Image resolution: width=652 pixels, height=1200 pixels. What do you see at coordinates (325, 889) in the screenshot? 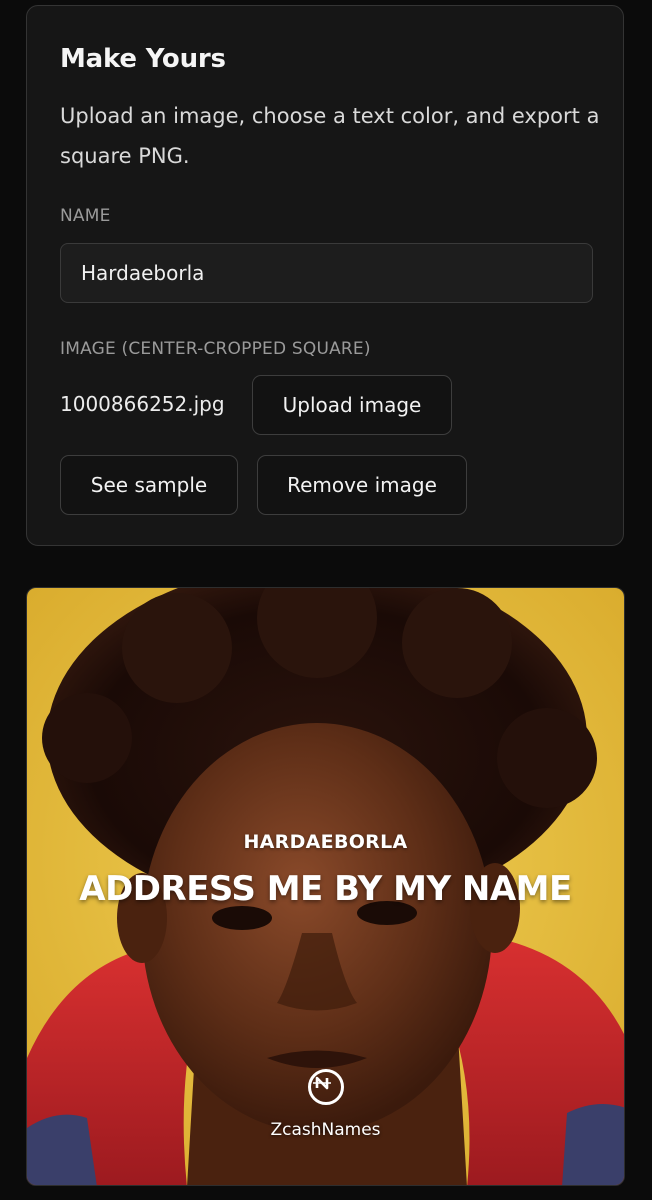
I see `preview-headline: ADDRESS ME BY MY NAME` at bounding box center [325, 889].